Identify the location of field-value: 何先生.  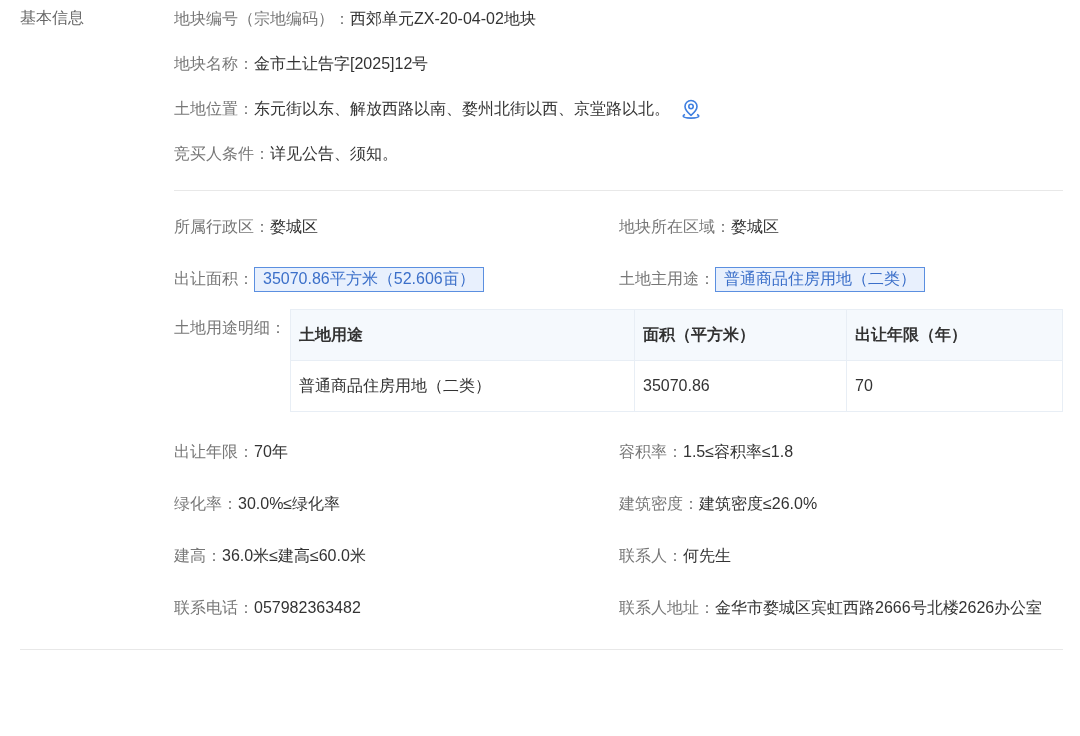
(707, 555).